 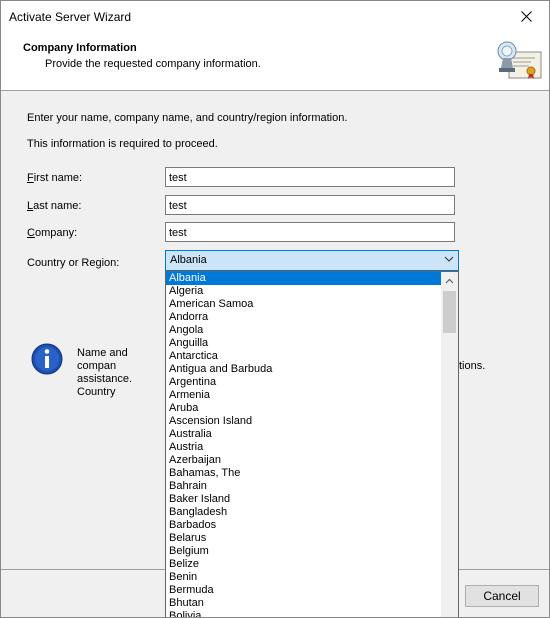 I want to click on country-selected-value: Albania, so click(x=188, y=260).